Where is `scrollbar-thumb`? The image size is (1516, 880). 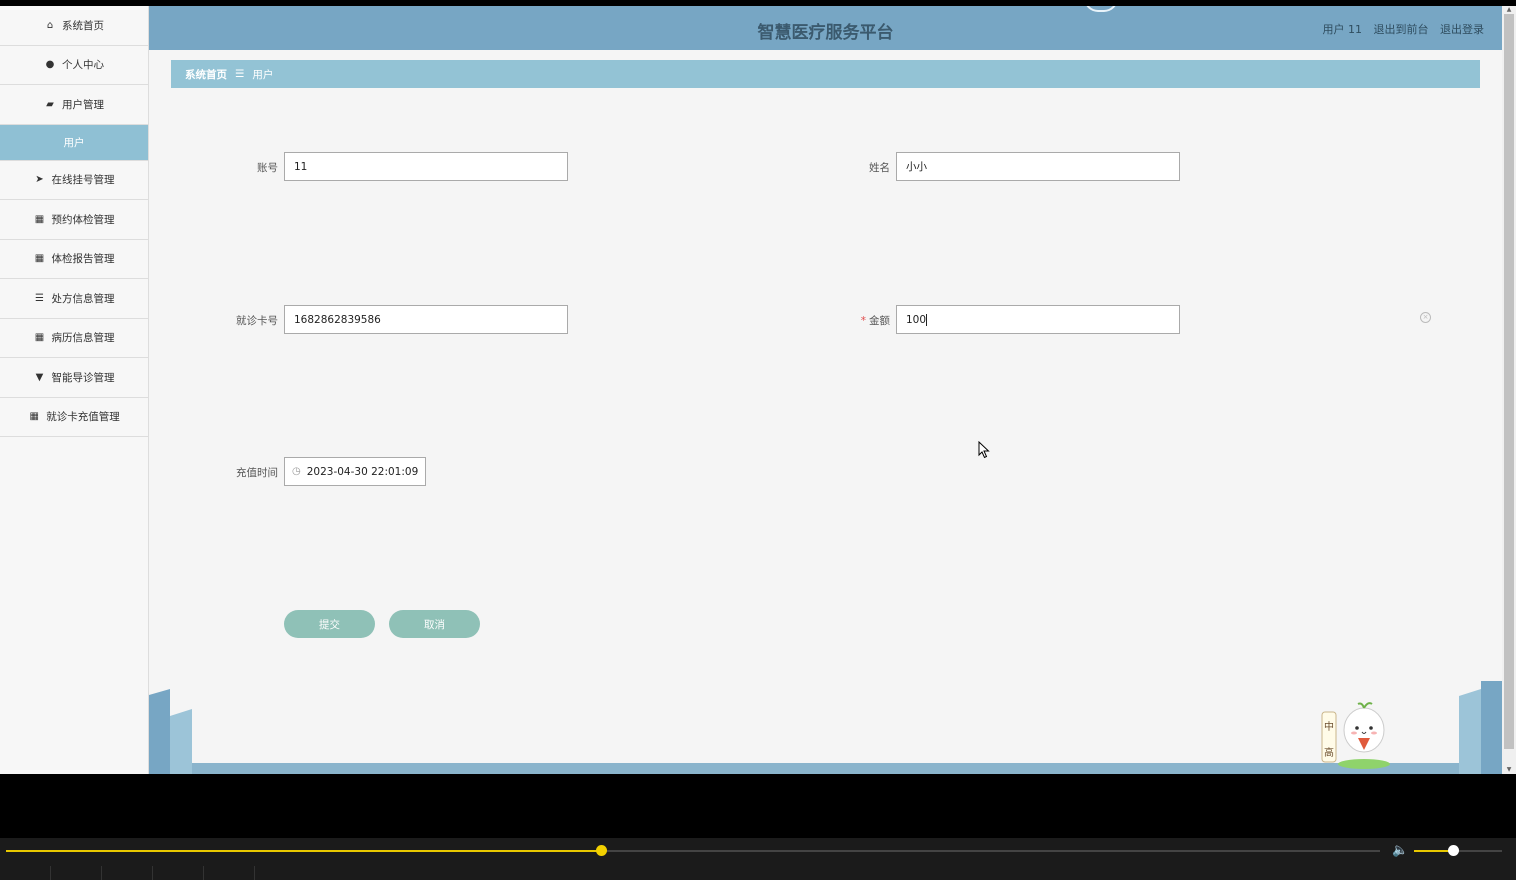
scrollbar-thumb is located at coordinates (1509, 381).